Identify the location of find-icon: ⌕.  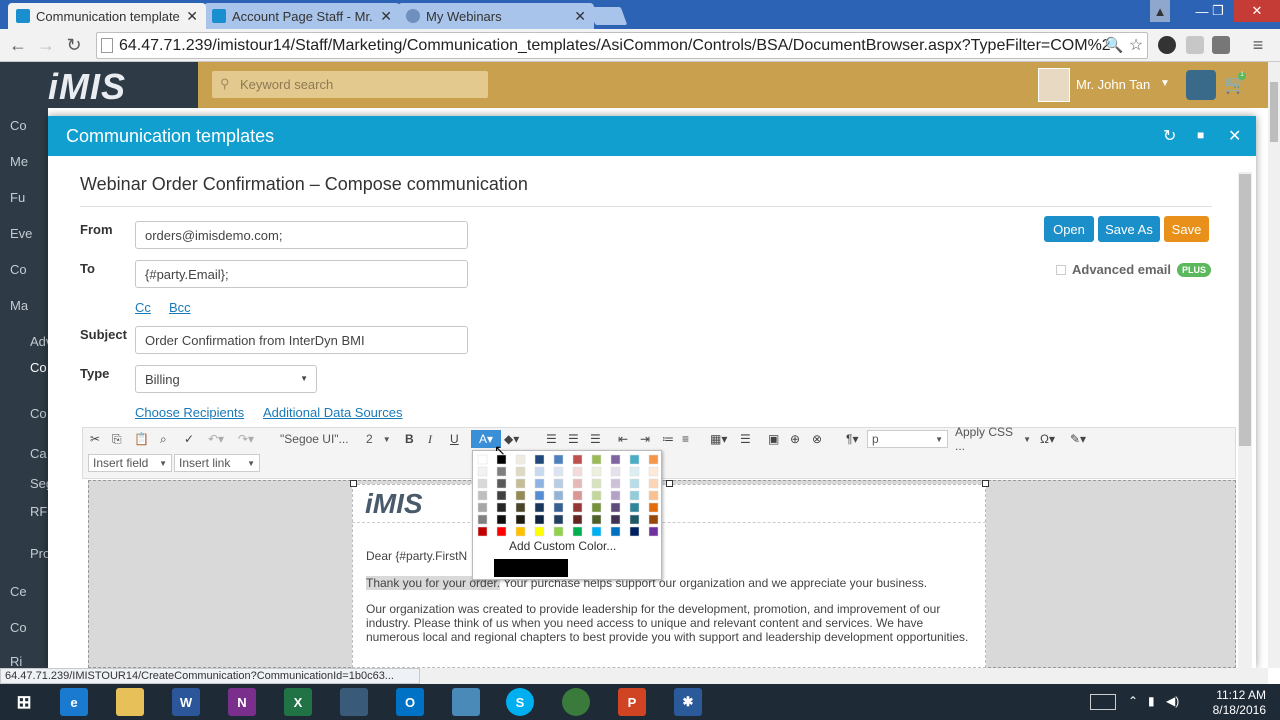
(163, 439).